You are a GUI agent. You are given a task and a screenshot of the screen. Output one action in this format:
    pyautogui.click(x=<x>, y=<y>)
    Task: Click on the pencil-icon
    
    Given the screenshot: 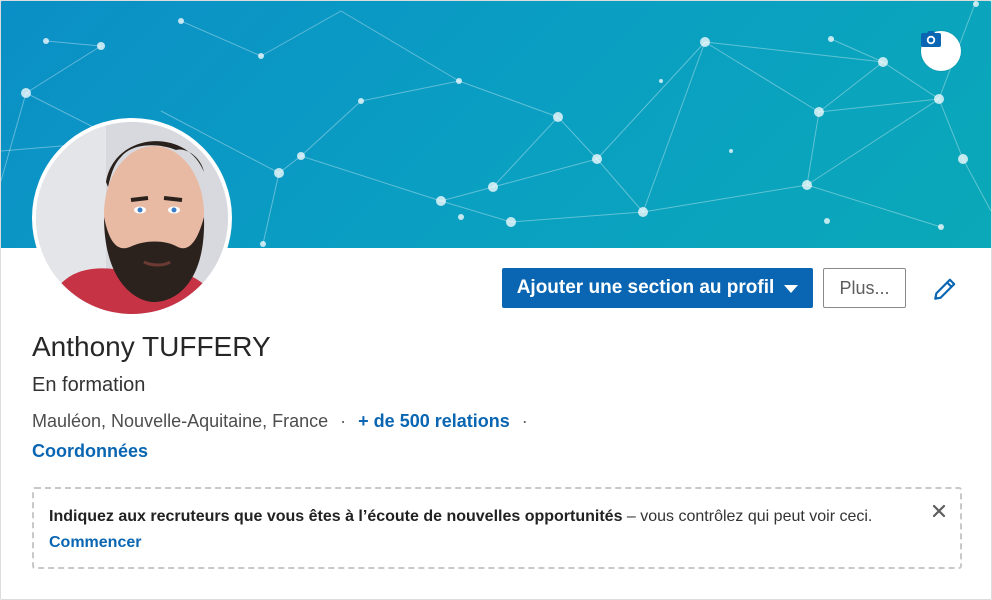 What is the action you would take?
    pyautogui.click(x=945, y=289)
    